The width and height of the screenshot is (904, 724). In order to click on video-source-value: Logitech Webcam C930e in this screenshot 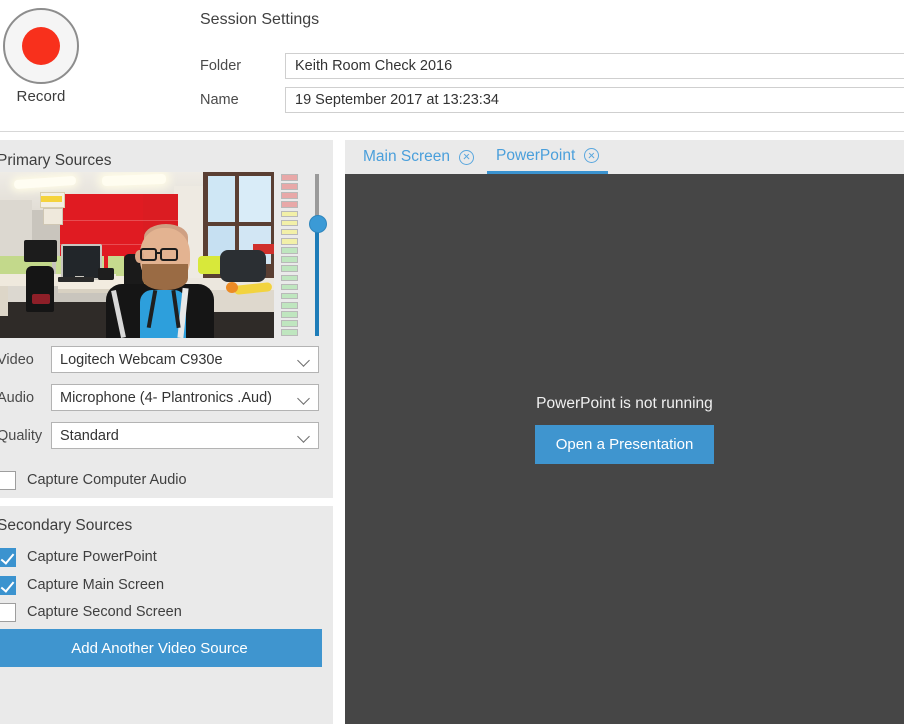, I will do `click(141, 359)`.